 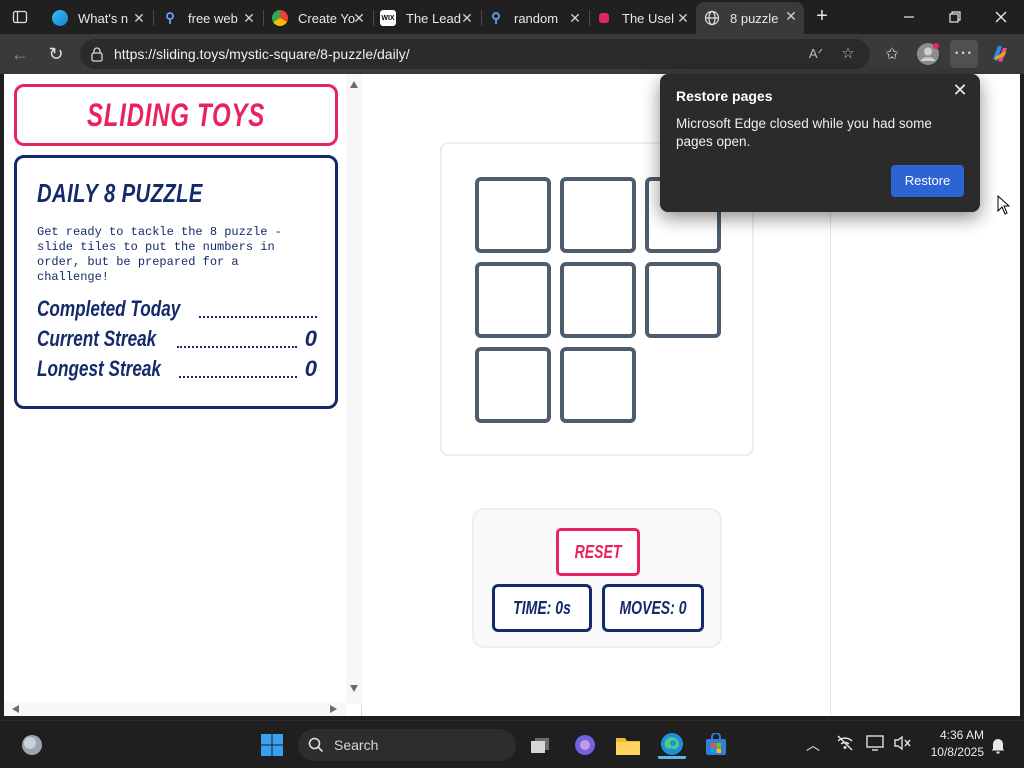 I want to click on scroll-down-arrow-icon, so click(x=354, y=688).